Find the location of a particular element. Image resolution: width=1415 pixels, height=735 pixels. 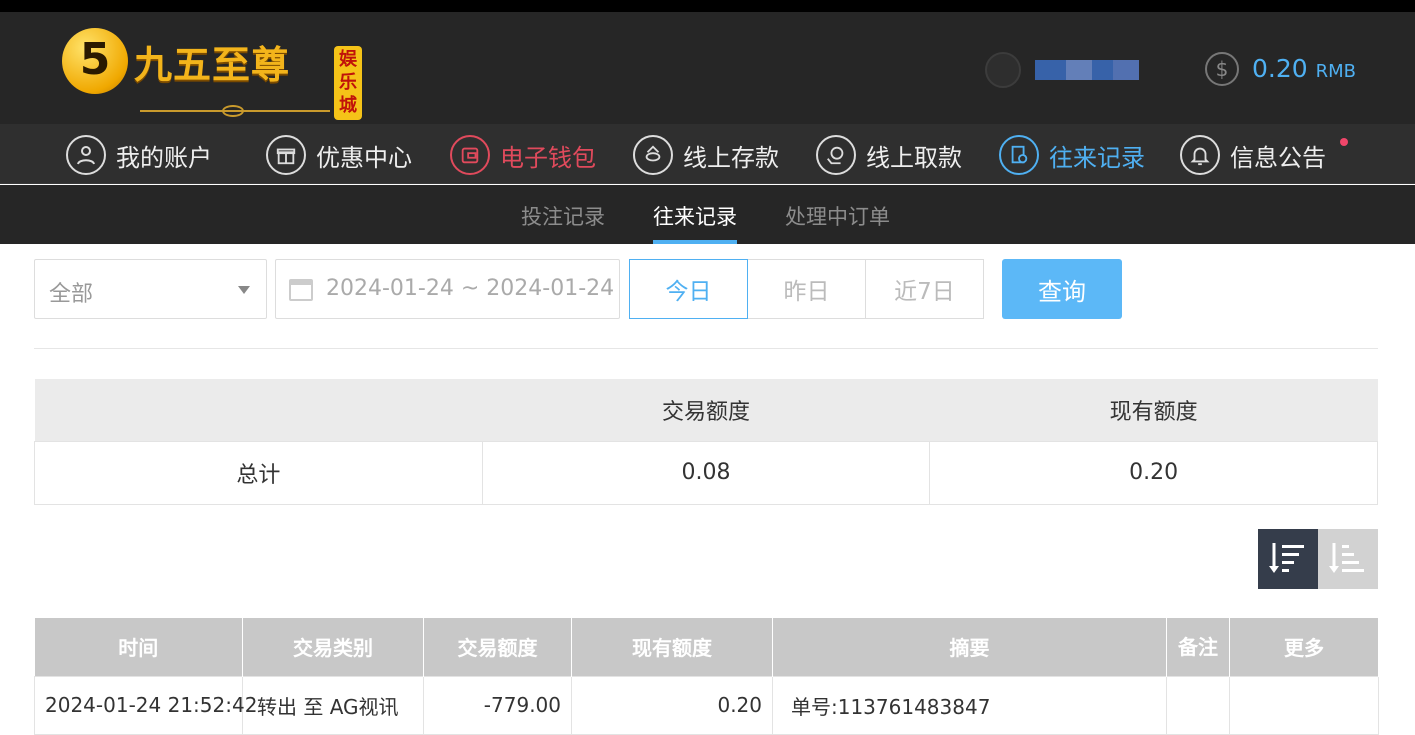

main-nav: 我的账户 优惠中心 电子钱包 线上存款 线上取款 往来记录 信息公告 is located at coordinates (707, 154).